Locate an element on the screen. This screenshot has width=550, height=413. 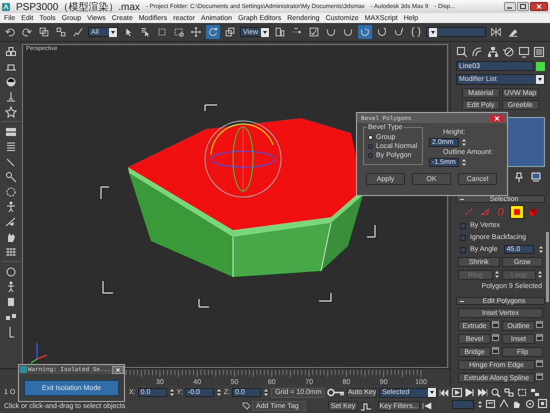
pan-hand-icon is located at coordinates (517, 404).